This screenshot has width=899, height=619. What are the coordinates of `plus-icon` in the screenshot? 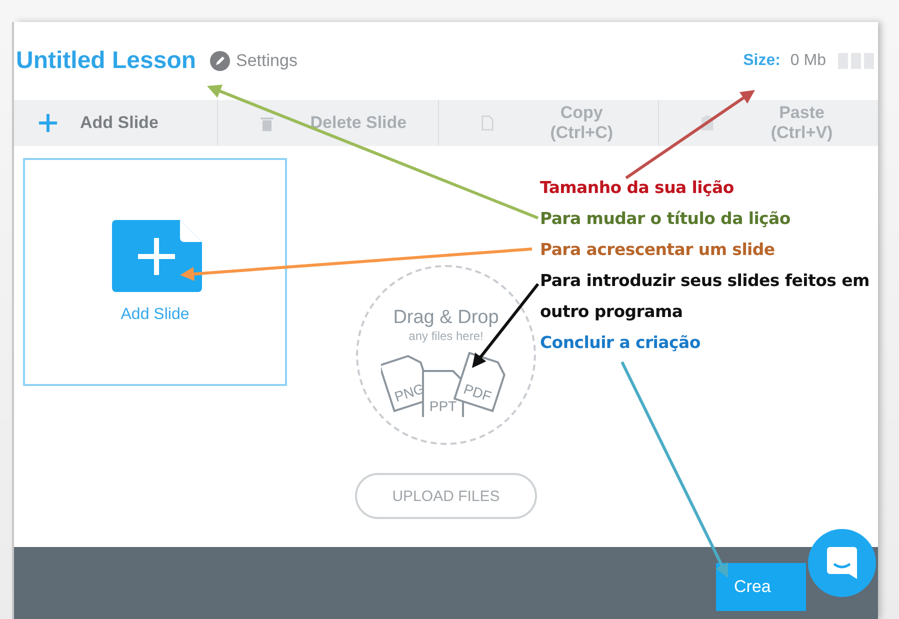 It's located at (48, 123).